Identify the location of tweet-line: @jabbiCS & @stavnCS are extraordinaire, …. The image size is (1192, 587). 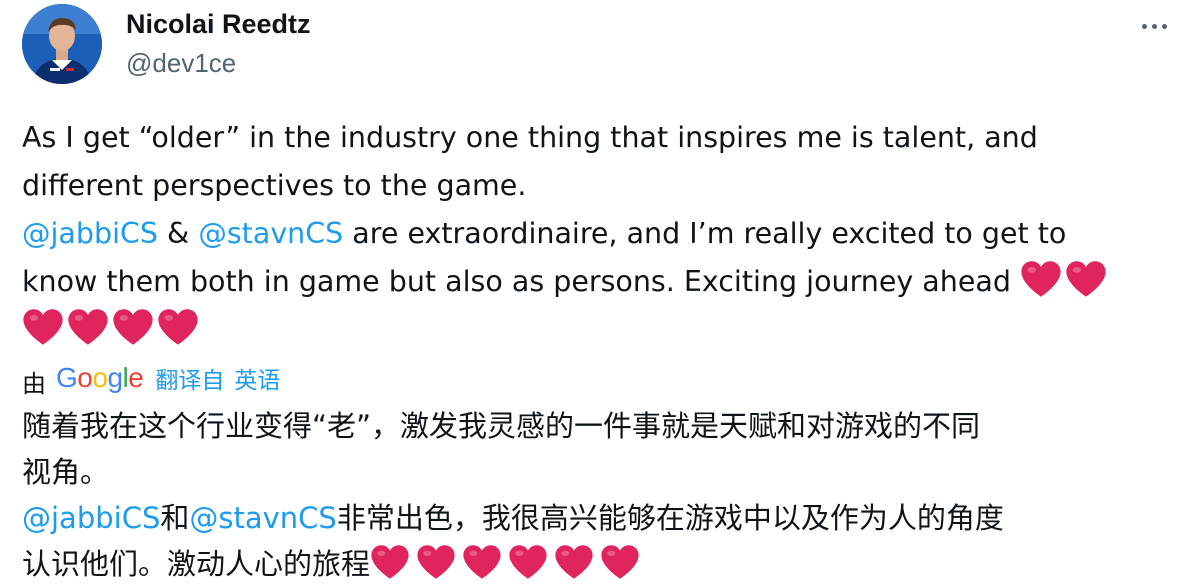
(597, 234).